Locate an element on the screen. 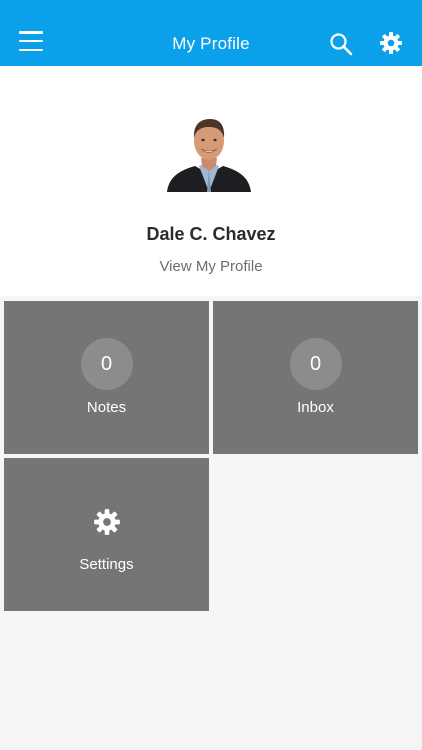 Image resolution: width=422 pixels, height=750 pixels. tile-settings: Settings is located at coordinates (106, 534).